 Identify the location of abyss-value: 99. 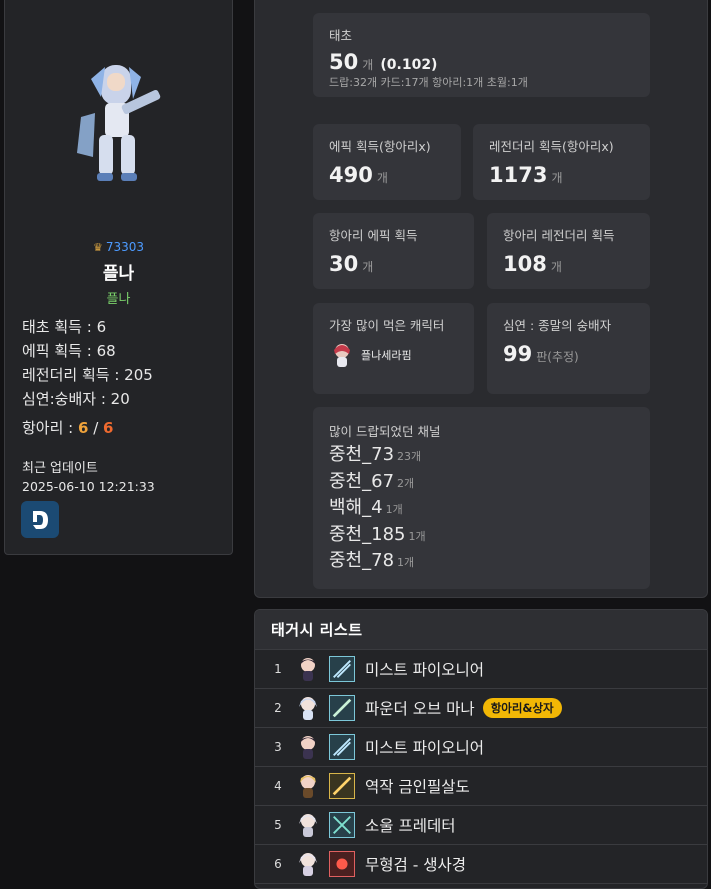
(518, 354).